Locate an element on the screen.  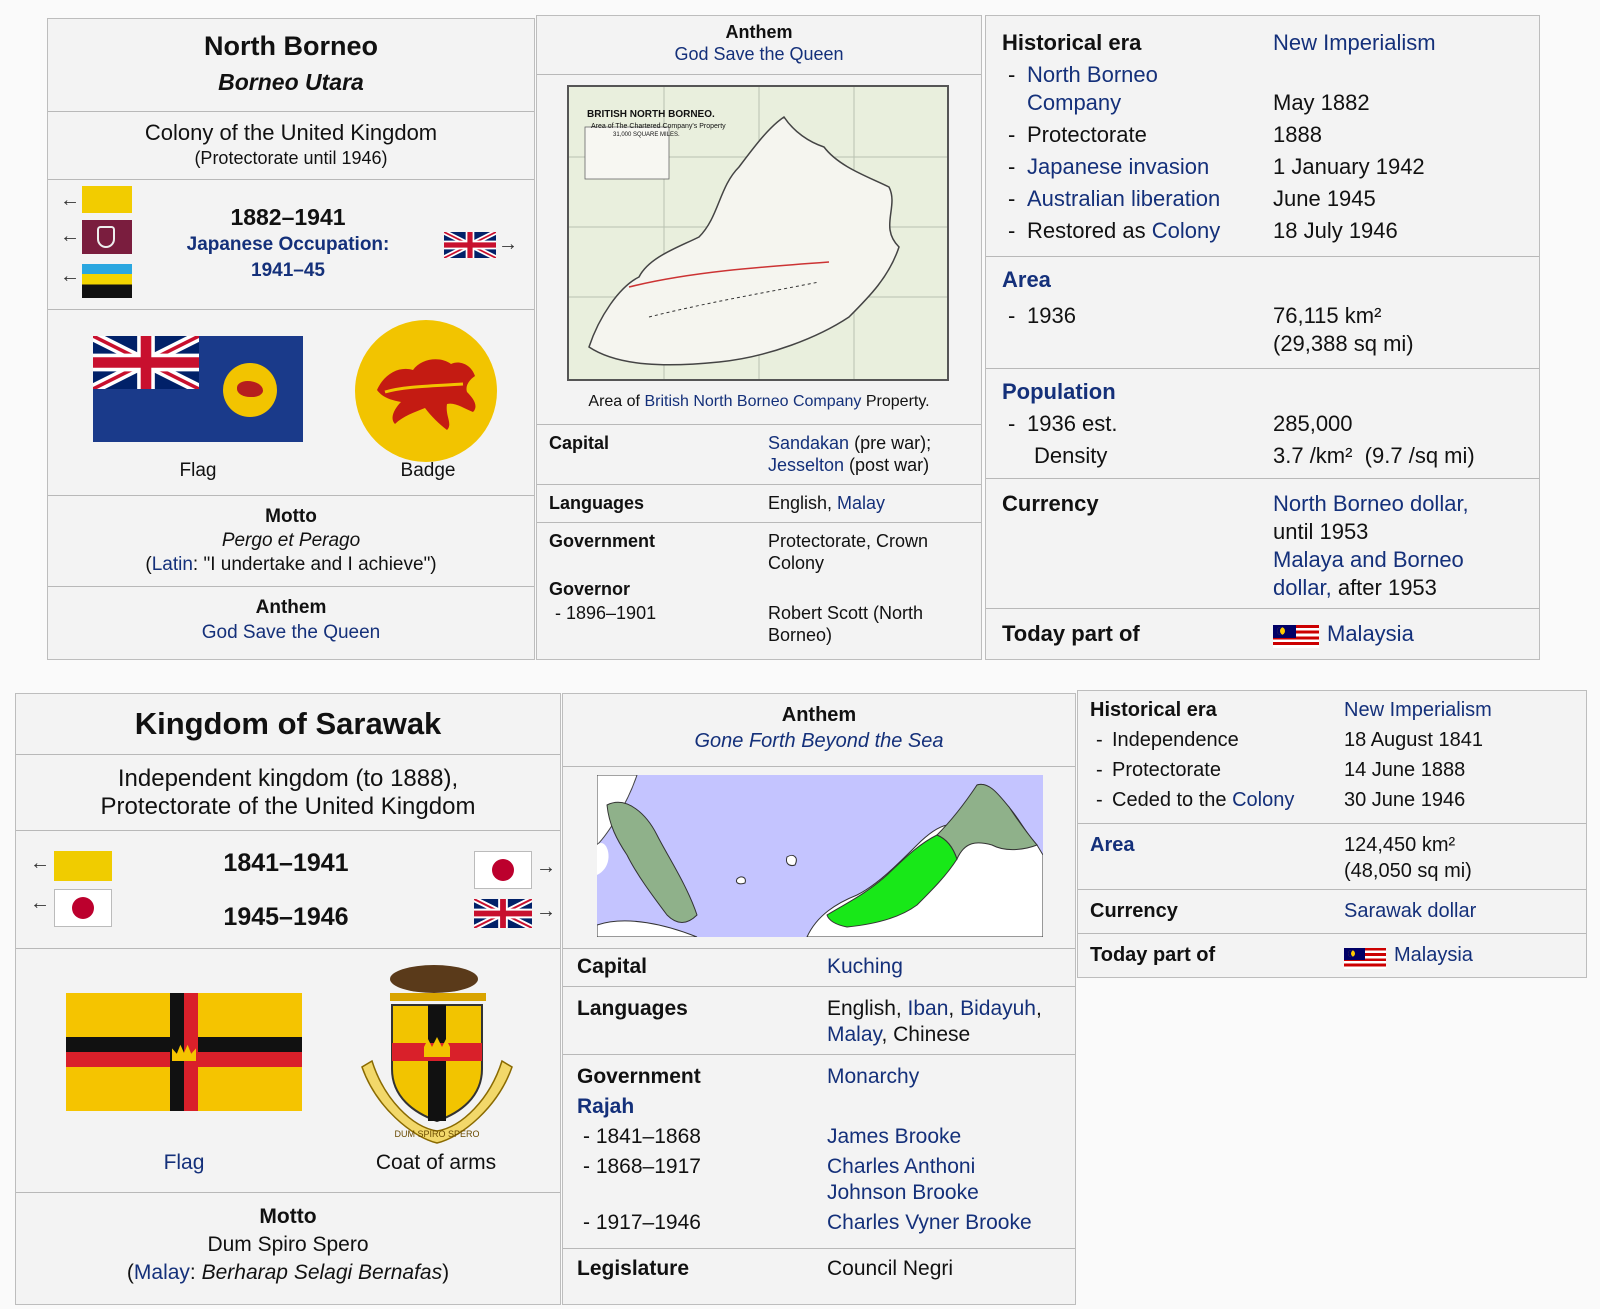
nb-title-section: North Borneo Borneo Utara is located at coordinates (291, 65).